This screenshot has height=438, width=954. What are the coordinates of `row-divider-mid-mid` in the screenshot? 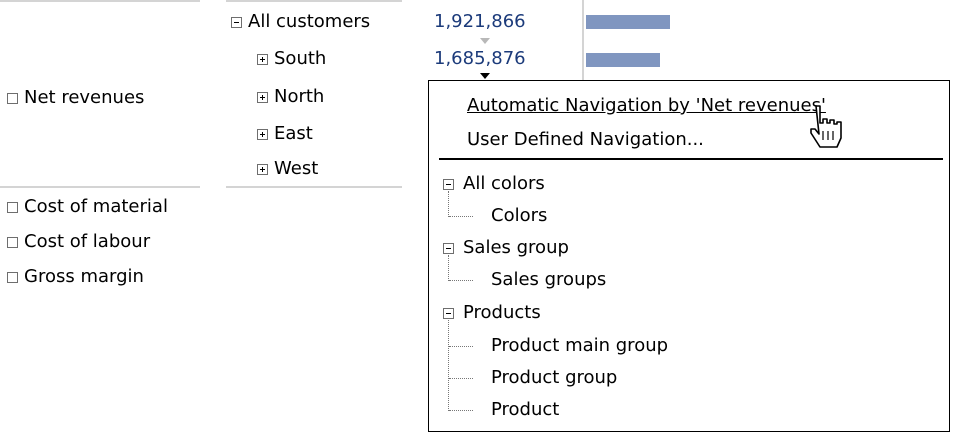 It's located at (314, 187).